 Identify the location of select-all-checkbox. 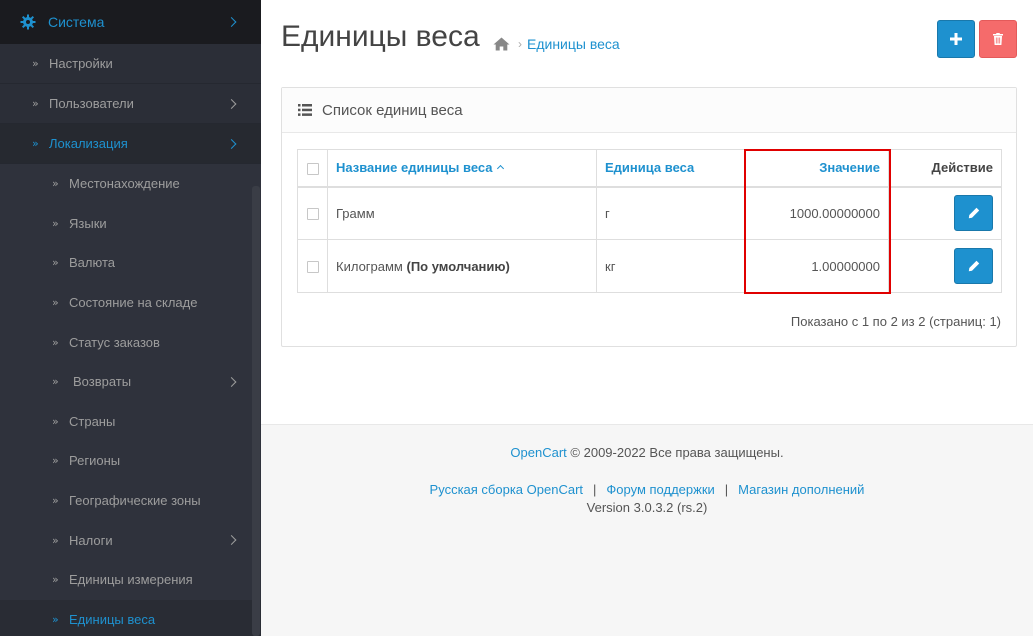
(312, 168).